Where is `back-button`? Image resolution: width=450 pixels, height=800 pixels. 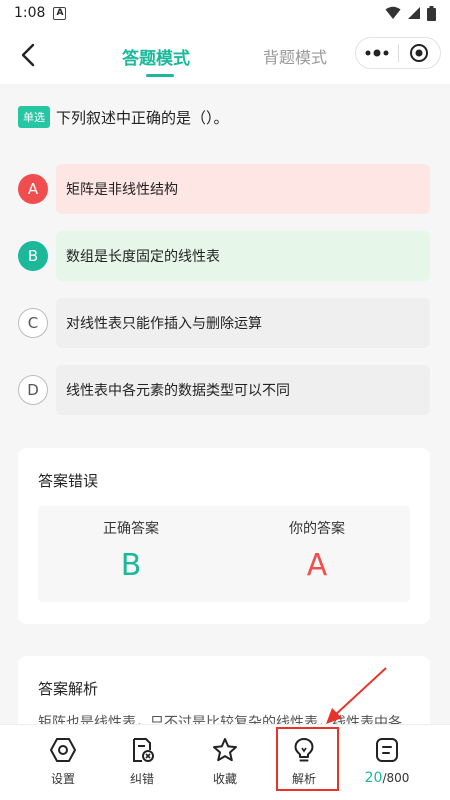
back-button is located at coordinates (29, 55).